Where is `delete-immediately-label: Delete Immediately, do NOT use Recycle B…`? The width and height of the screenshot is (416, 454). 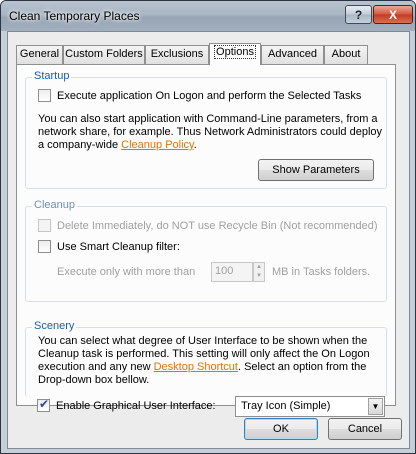 delete-immediately-label: Delete Immediately, do NOT use Recycle B… is located at coordinates (217, 225).